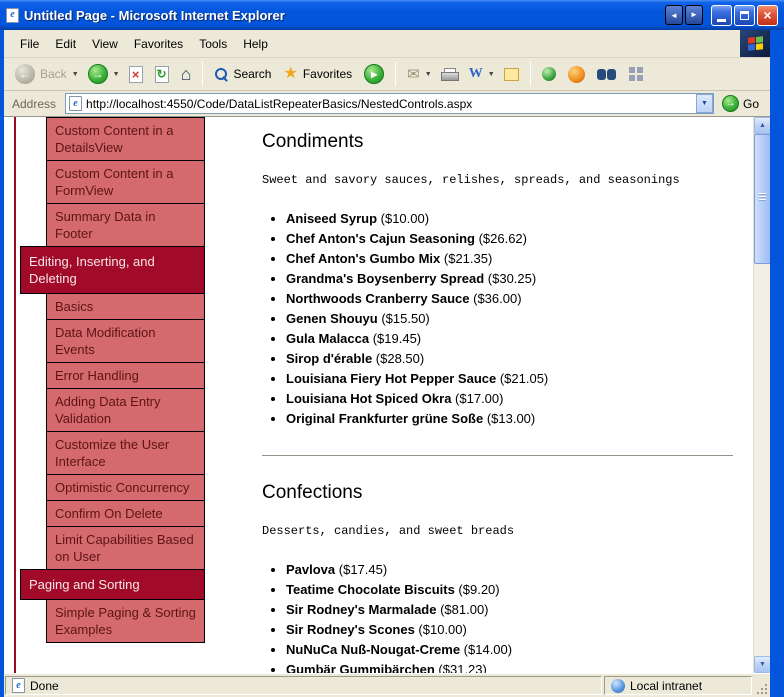 Image resolution: width=784 pixels, height=697 pixels. What do you see at coordinates (477, 398) in the screenshot?
I see `product-price: ($17.00)` at bounding box center [477, 398].